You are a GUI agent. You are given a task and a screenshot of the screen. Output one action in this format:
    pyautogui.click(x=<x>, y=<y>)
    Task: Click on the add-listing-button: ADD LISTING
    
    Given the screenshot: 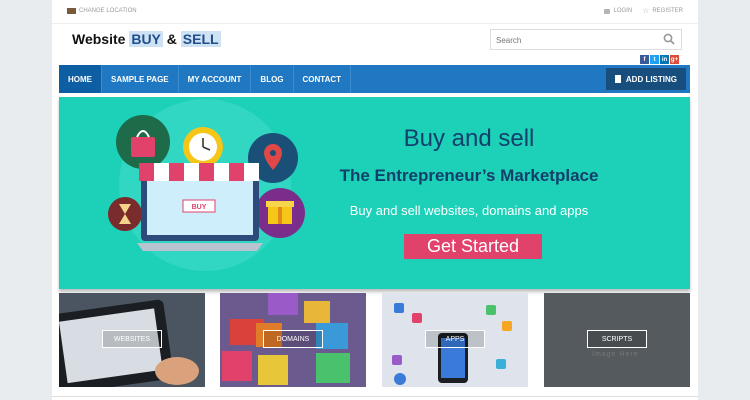 What is the action you would take?
    pyautogui.click(x=645, y=79)
    